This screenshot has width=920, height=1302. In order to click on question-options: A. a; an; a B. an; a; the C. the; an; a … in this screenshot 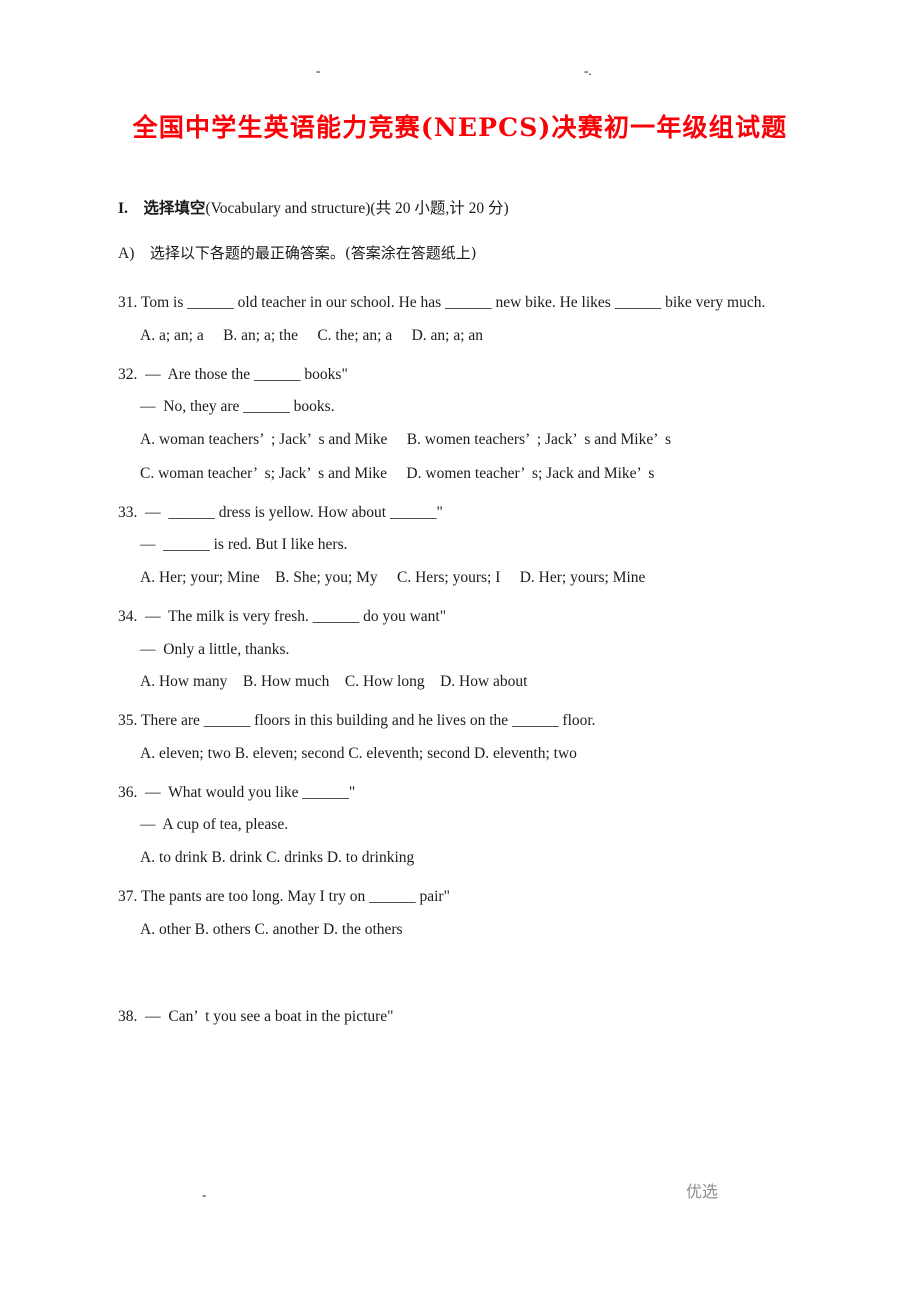, I will do `click(463, 336)`.